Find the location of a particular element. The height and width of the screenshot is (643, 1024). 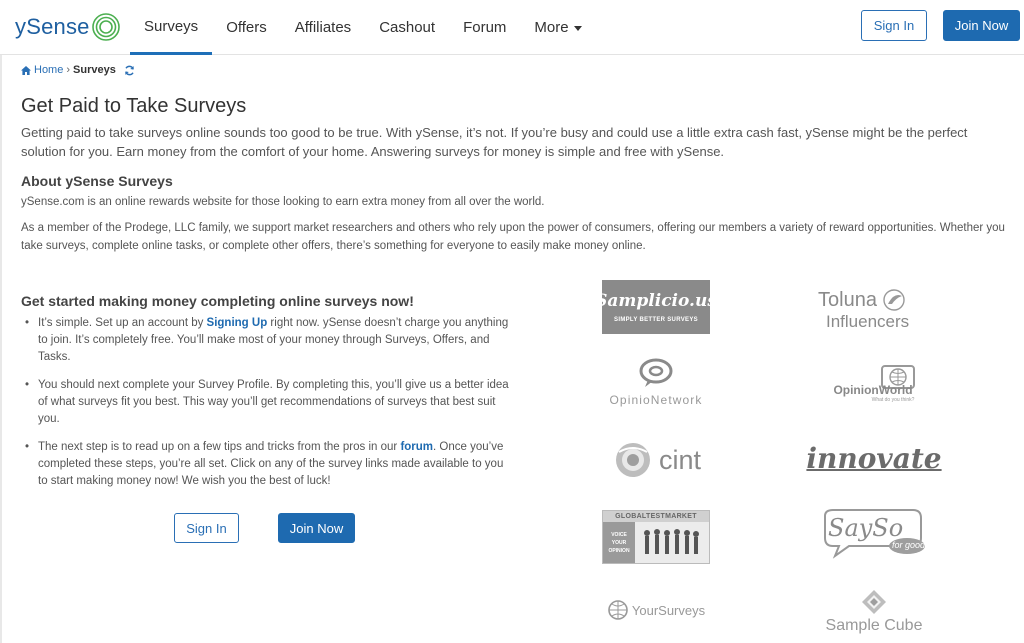

nav-affiliates-label: Affiliates is located at coordinates (323, 27).